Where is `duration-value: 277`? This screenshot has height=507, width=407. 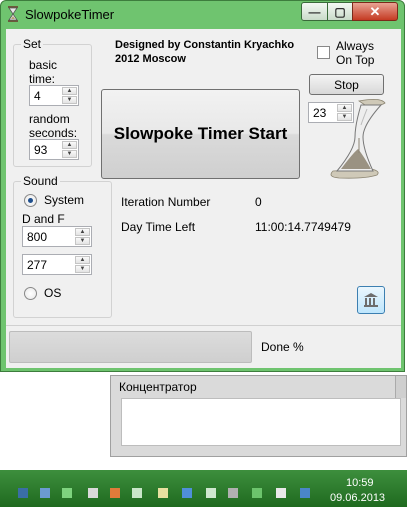
duration-value: 277 is located at coordinates (37, 265).